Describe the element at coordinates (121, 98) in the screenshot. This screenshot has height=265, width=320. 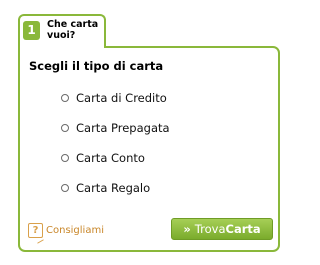
I see `option-label: Carta di Credito` at that location.